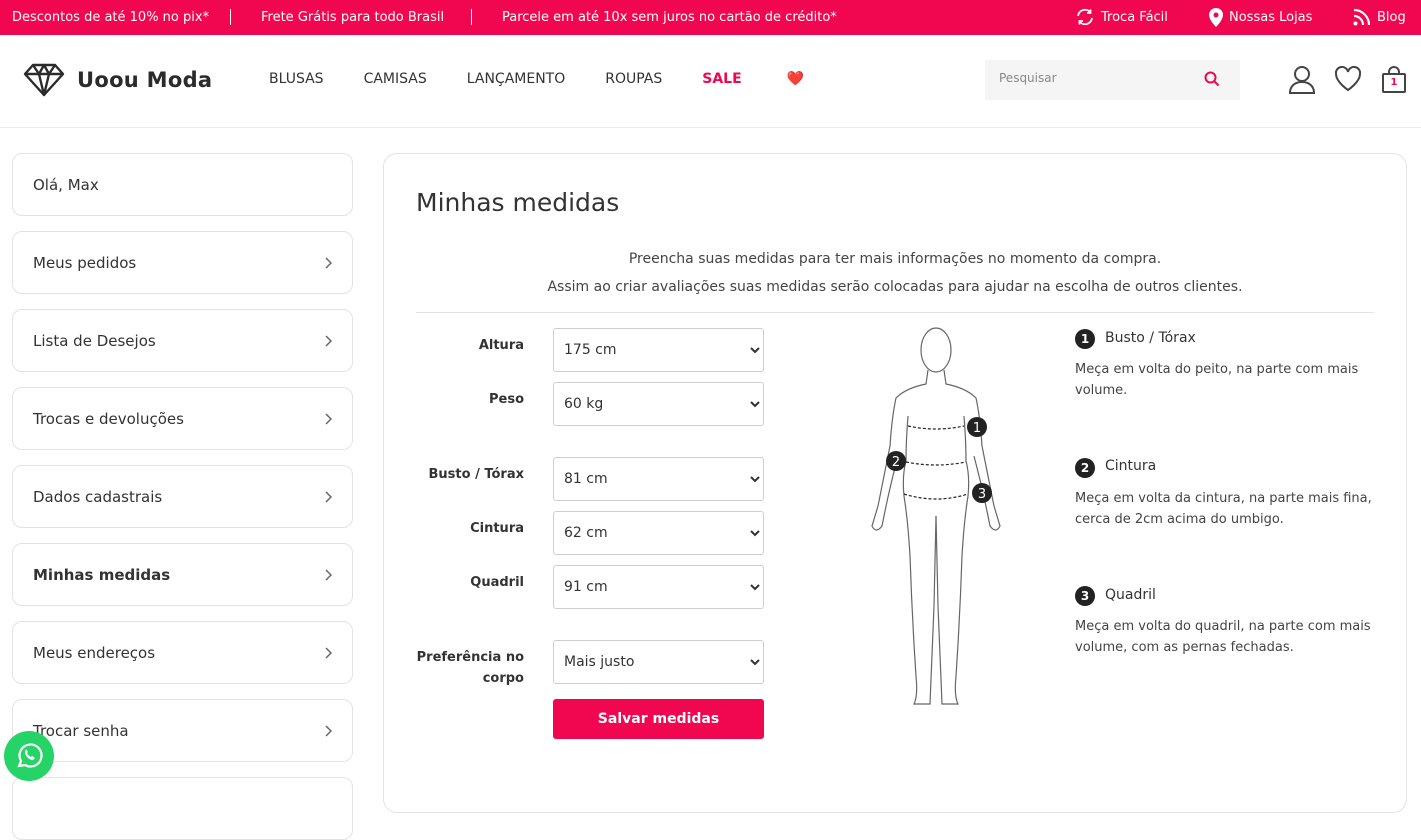 This screenshot has height=840, width=1421. What do you see at coordinates (1271, 17) in the screenshot?
I see `nossas-lojas-label: Nossas Lojas` at bounding box center [1271, 17].